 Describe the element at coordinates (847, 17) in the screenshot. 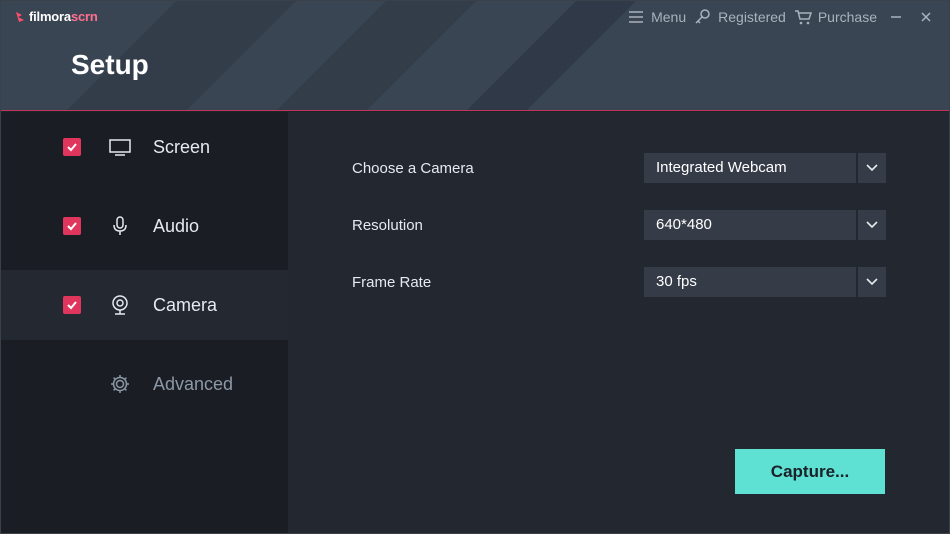

I see `purchase-label: Purchase` at that location.